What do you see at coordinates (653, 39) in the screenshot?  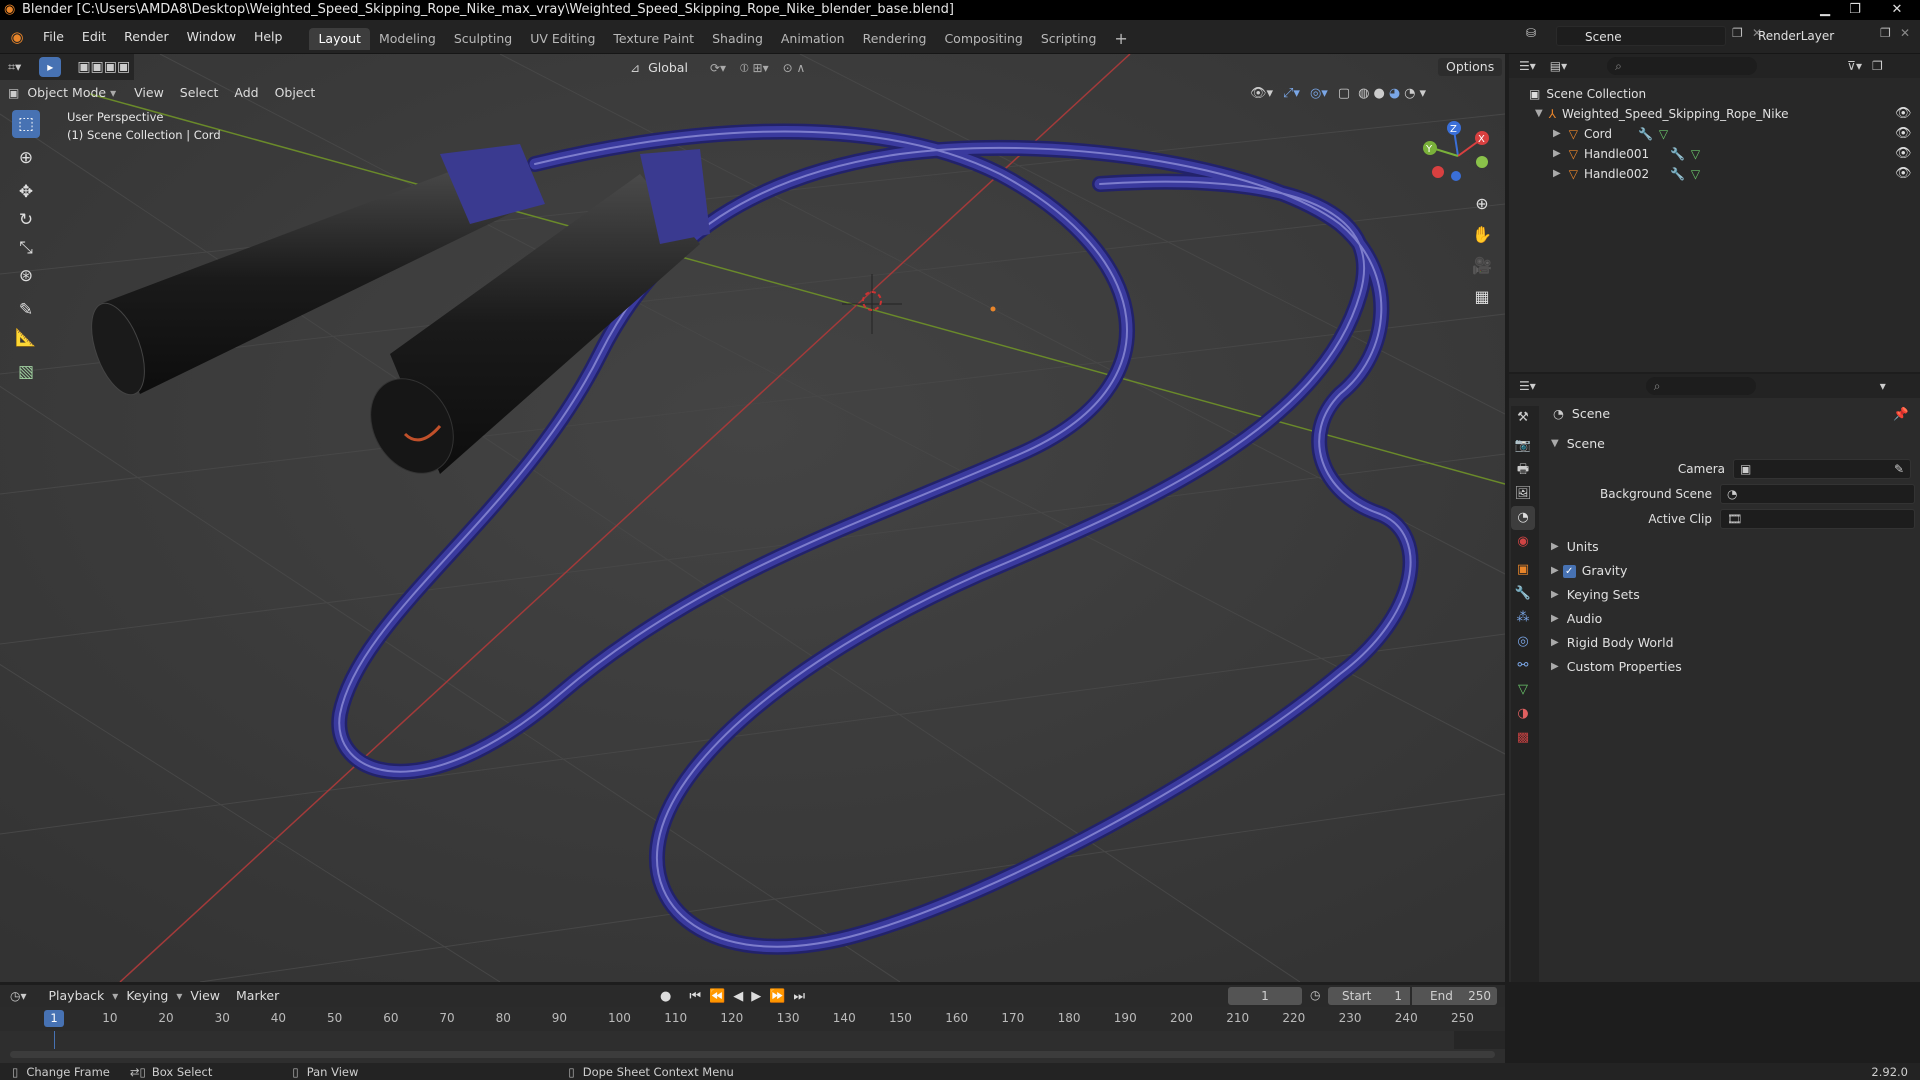 I see `tab-texture-paint: Texture Paint` at bounding box center [653, 39].